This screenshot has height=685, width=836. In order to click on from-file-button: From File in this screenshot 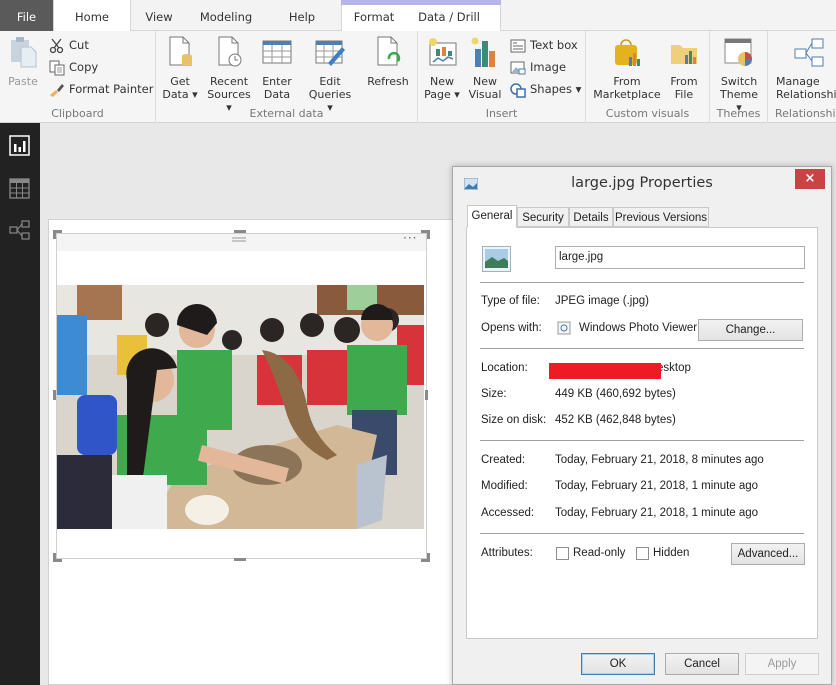, I will do `click(684, 68)`.